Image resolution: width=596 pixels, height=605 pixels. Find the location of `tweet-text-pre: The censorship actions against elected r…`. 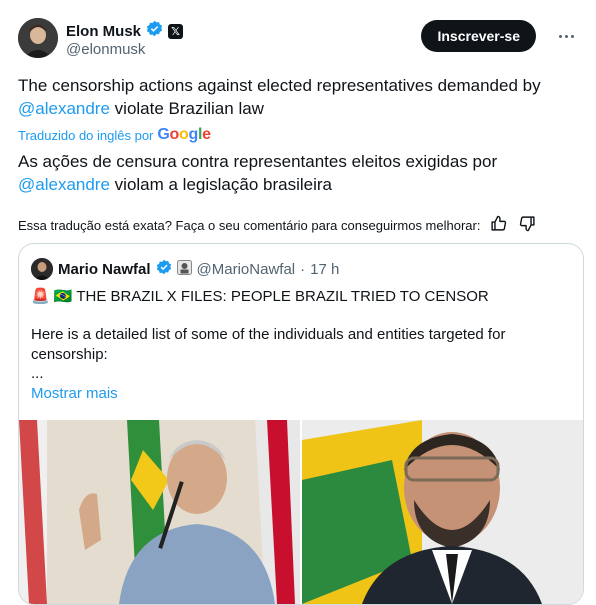

tweet-text-pre: The censorship actions against elected r… is located at coordinates (279, 85).